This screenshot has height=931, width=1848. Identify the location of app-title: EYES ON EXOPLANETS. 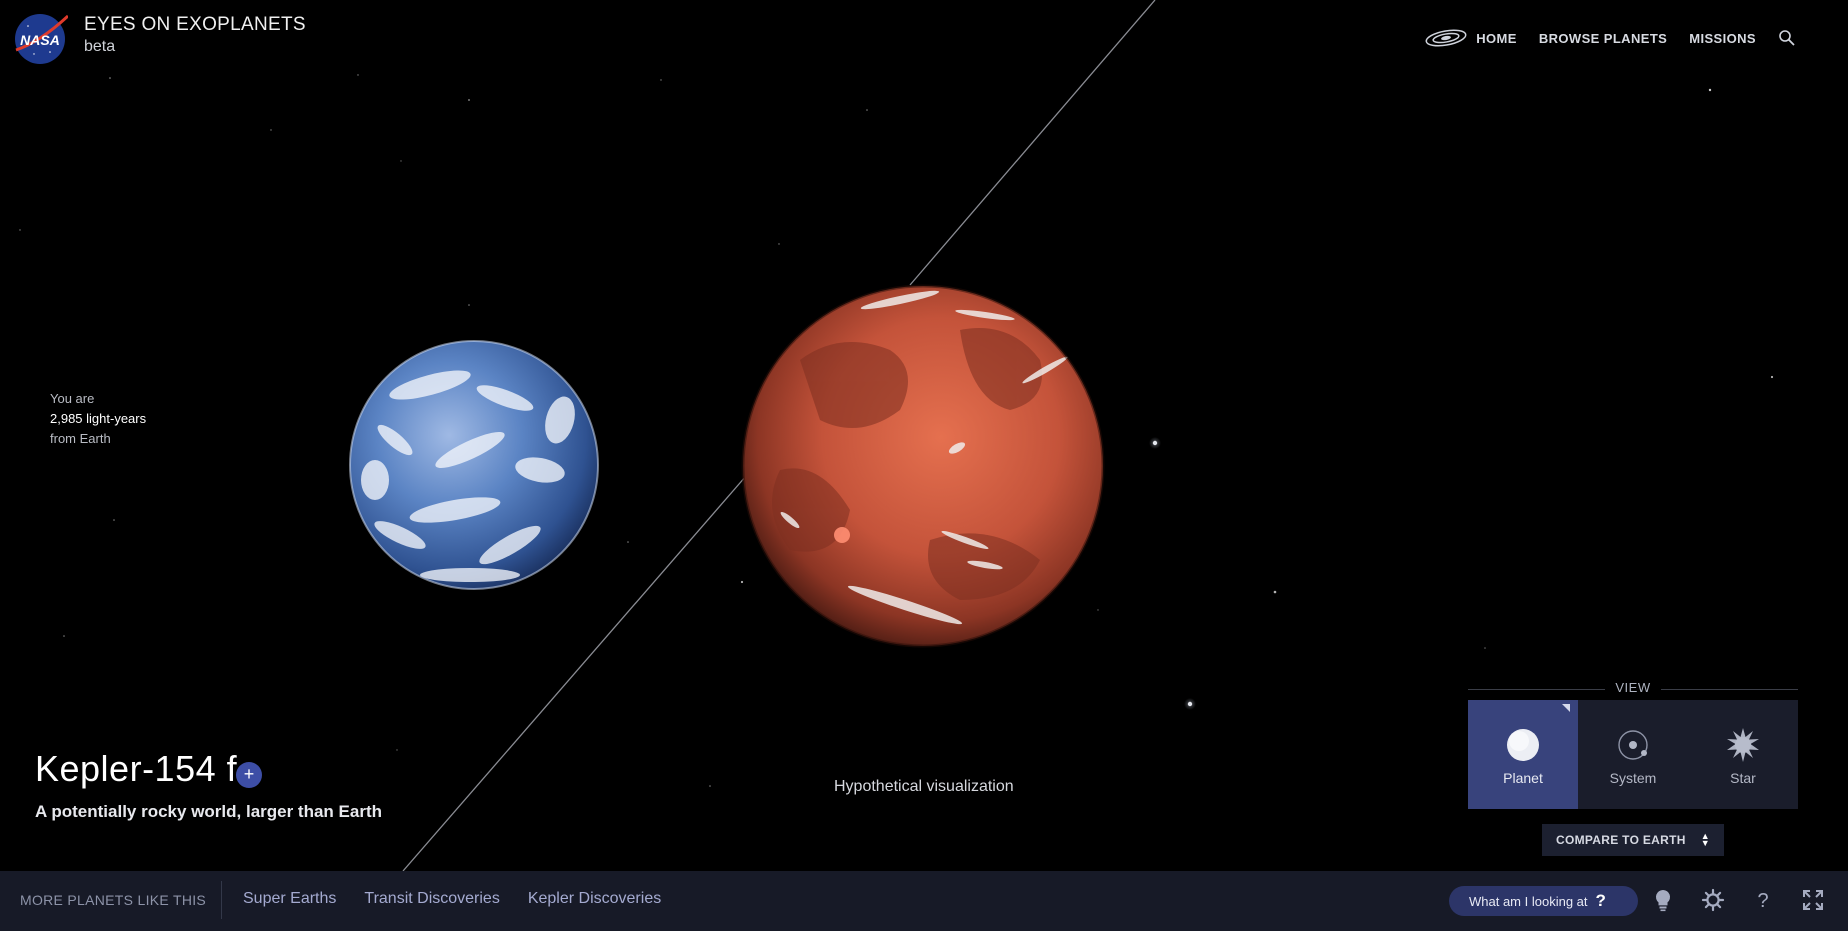
(195, 25).